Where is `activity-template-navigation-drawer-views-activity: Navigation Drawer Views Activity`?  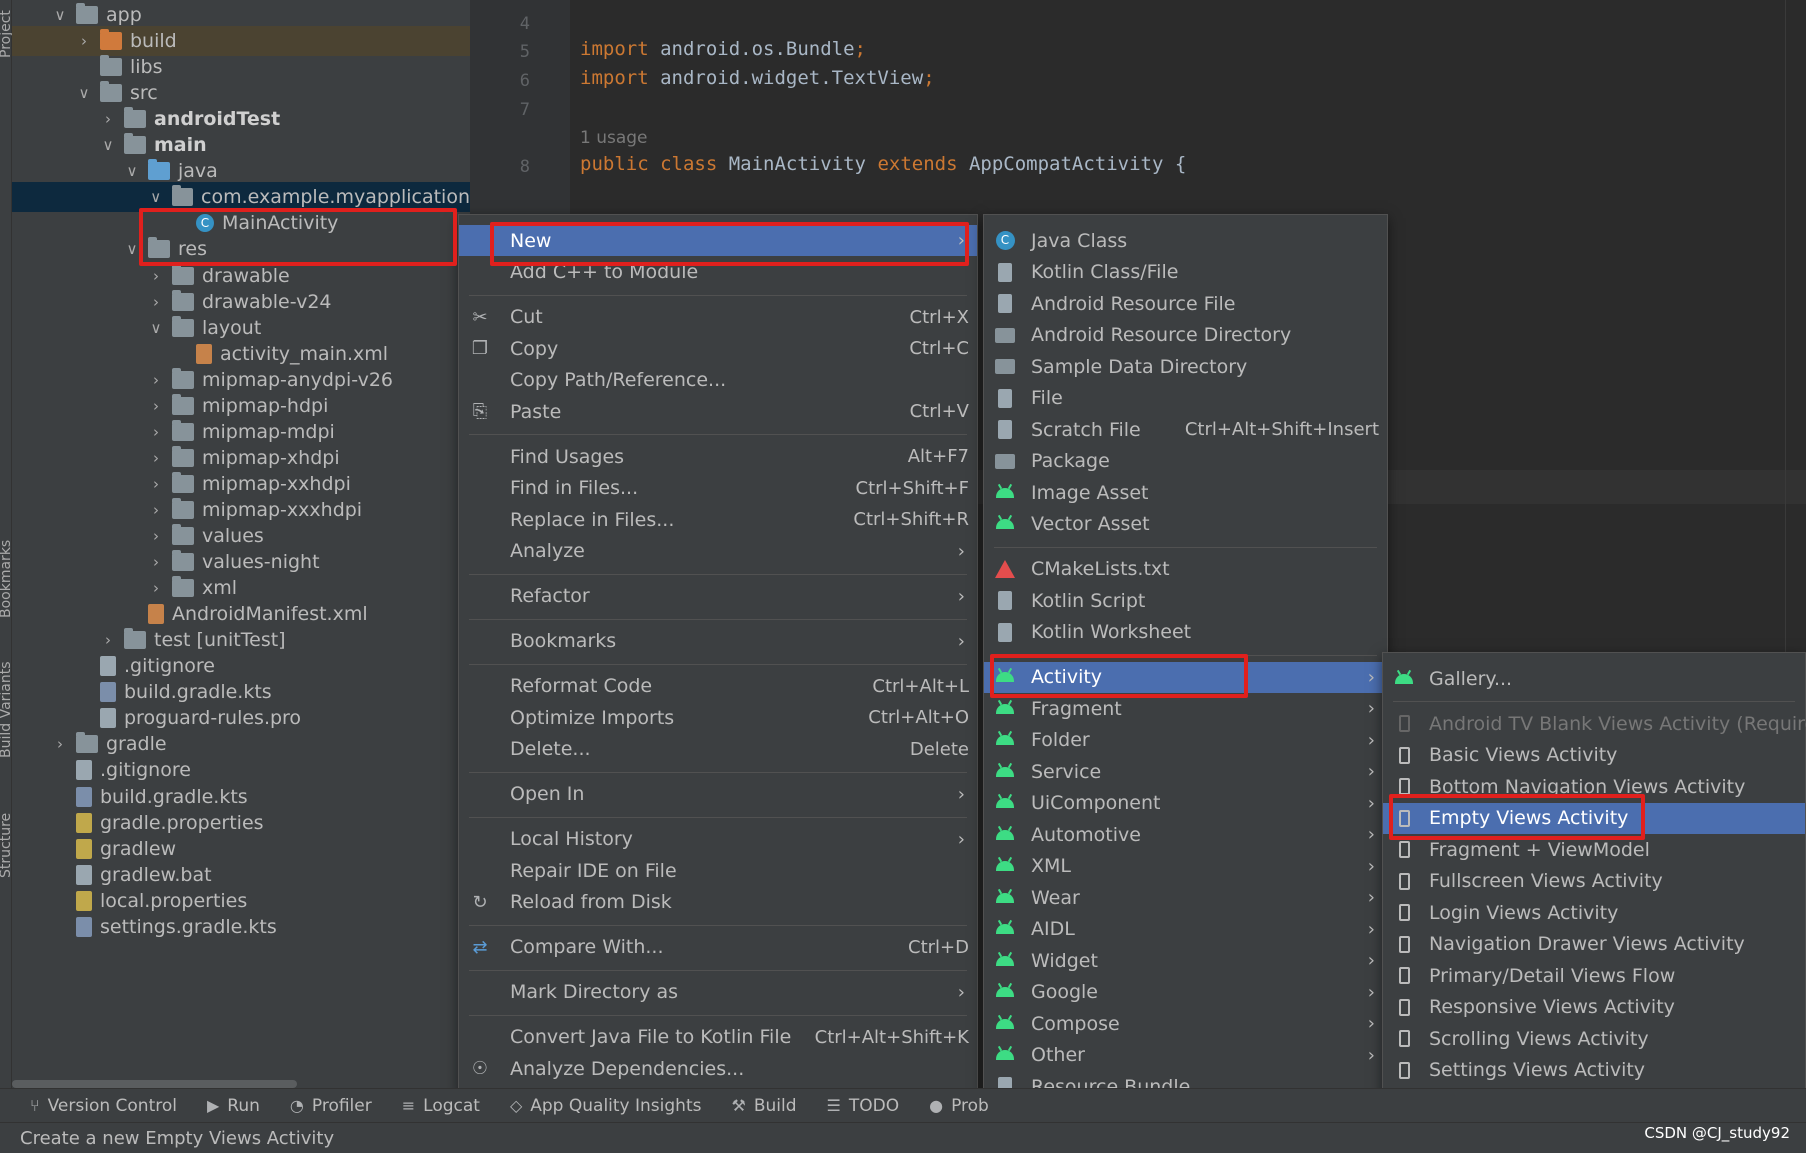
activity-template-navigation-drawer-views-activity: Navigation Drawer Views Activity is located at coordinates (1594, 944).